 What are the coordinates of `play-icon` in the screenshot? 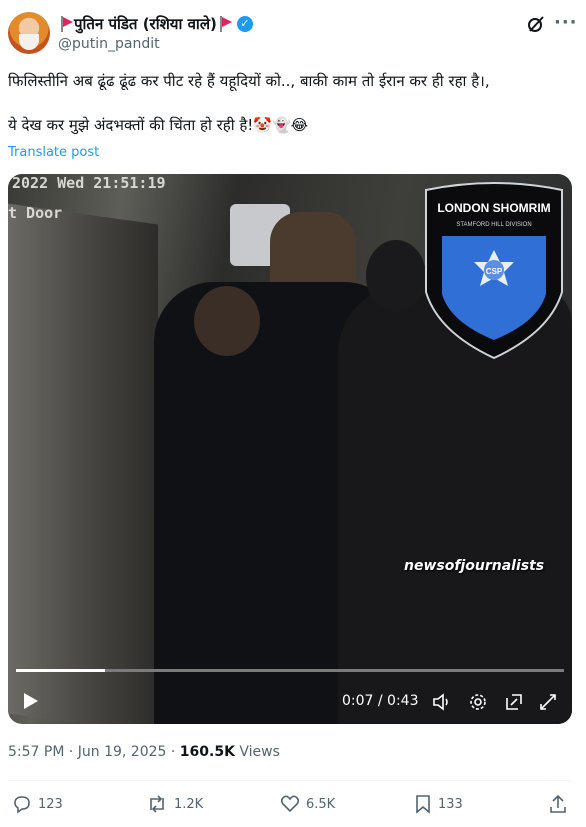 It's located at (31, 701).